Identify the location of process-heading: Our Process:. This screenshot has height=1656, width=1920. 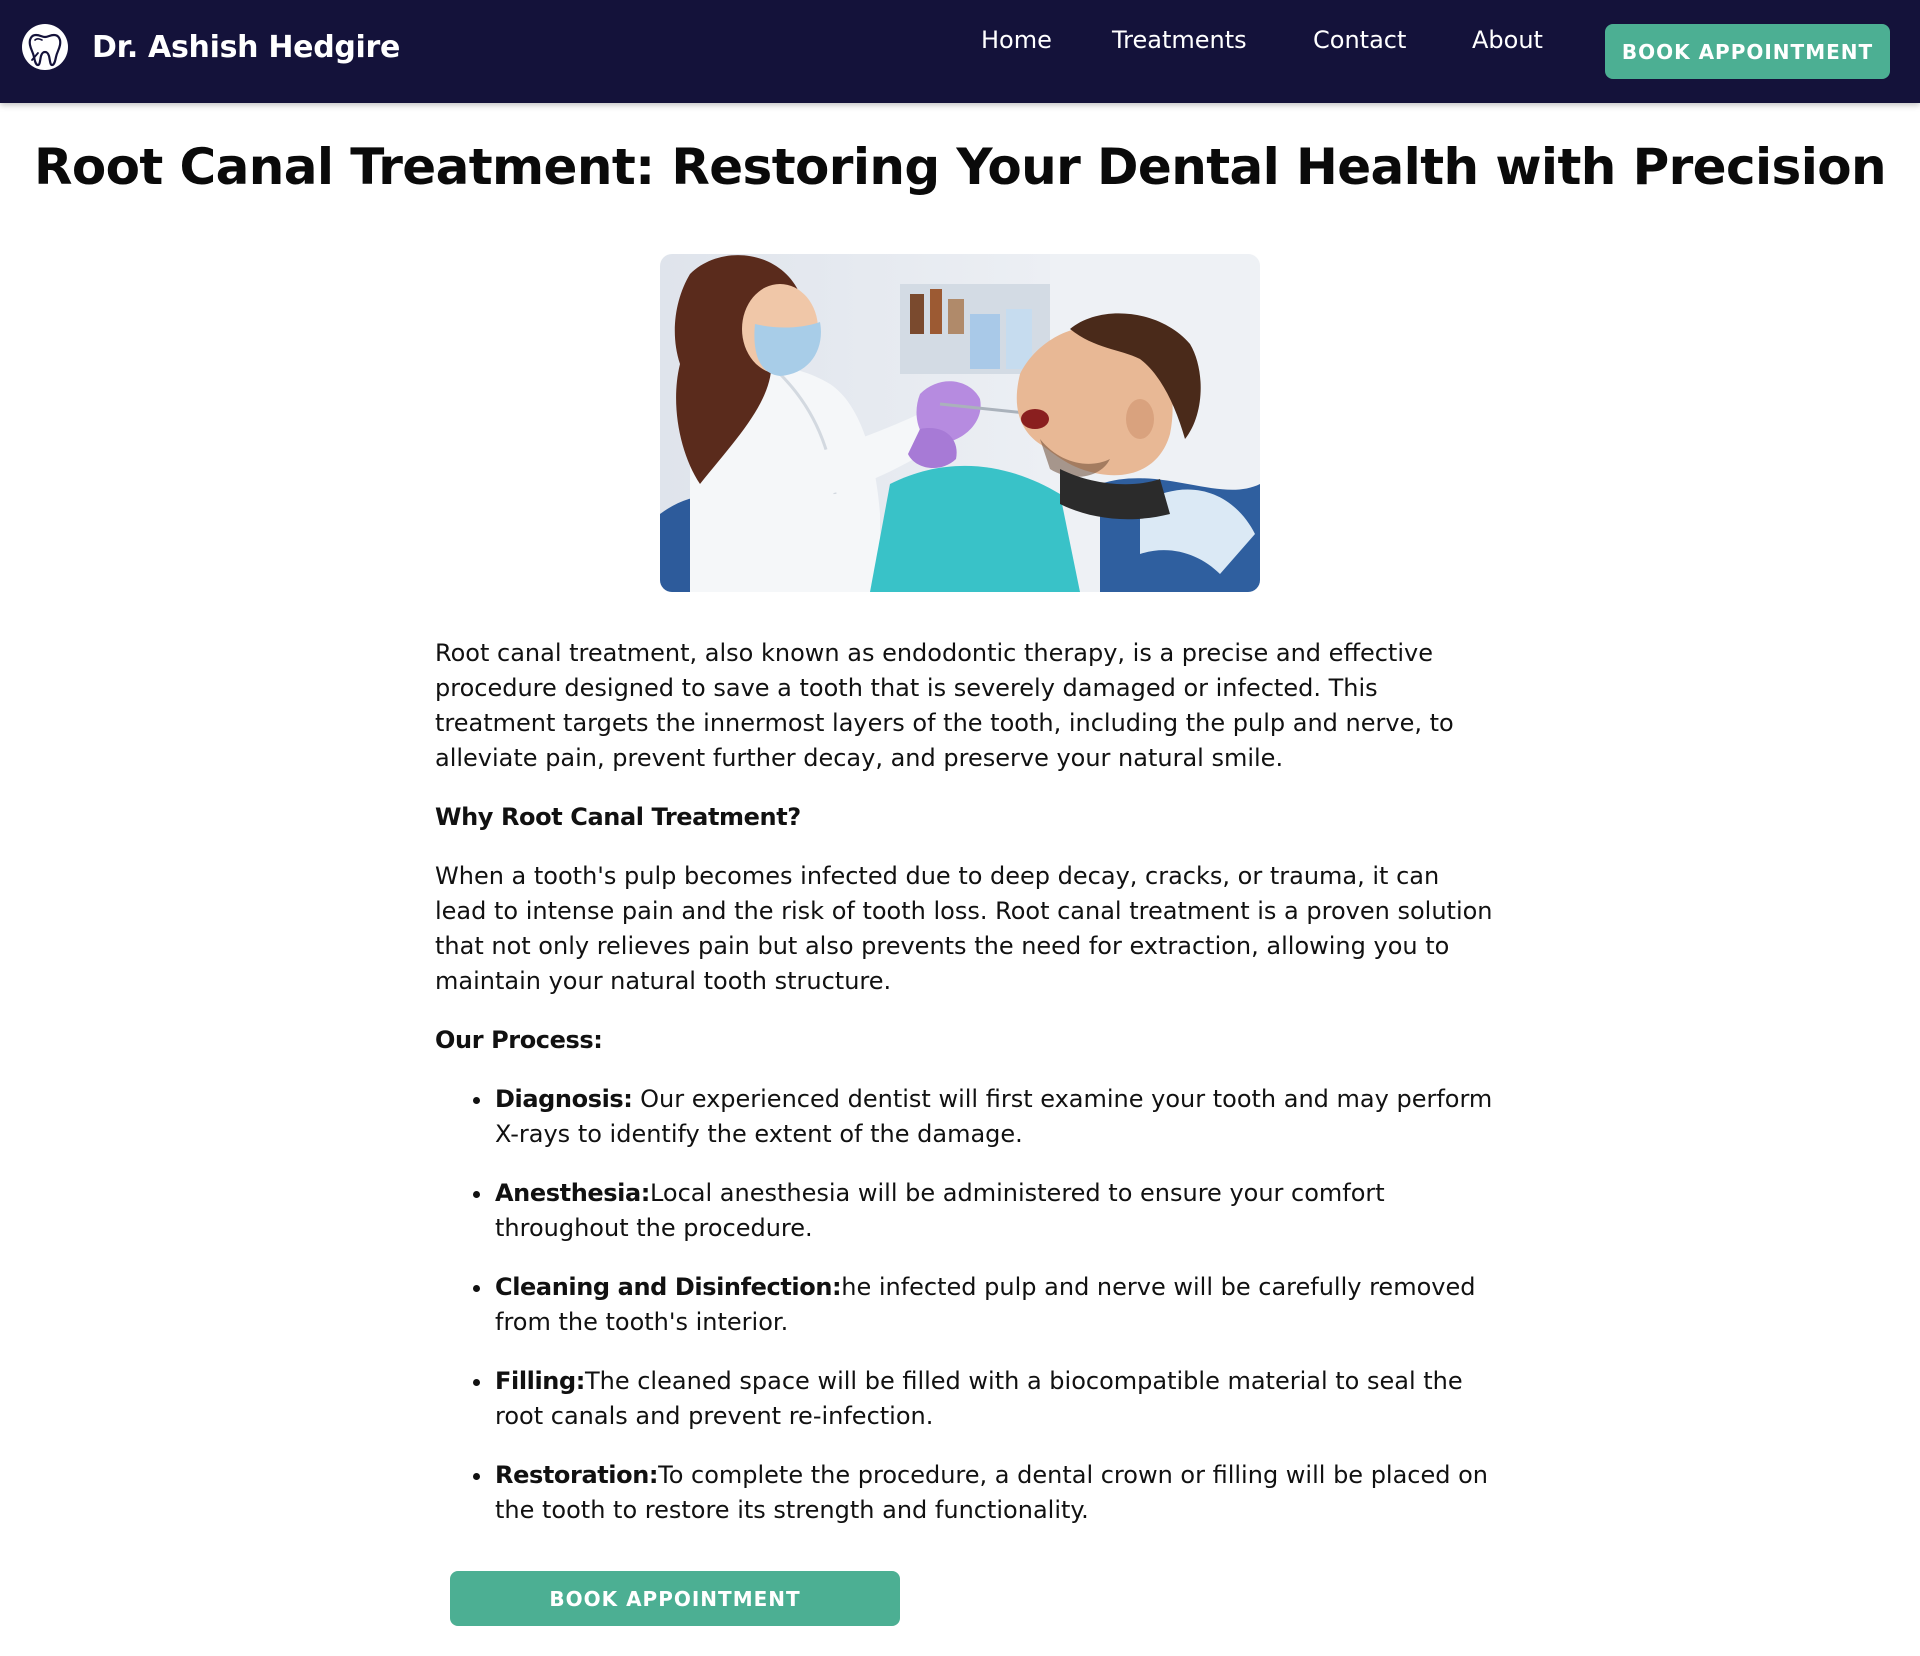
(519, 1040).